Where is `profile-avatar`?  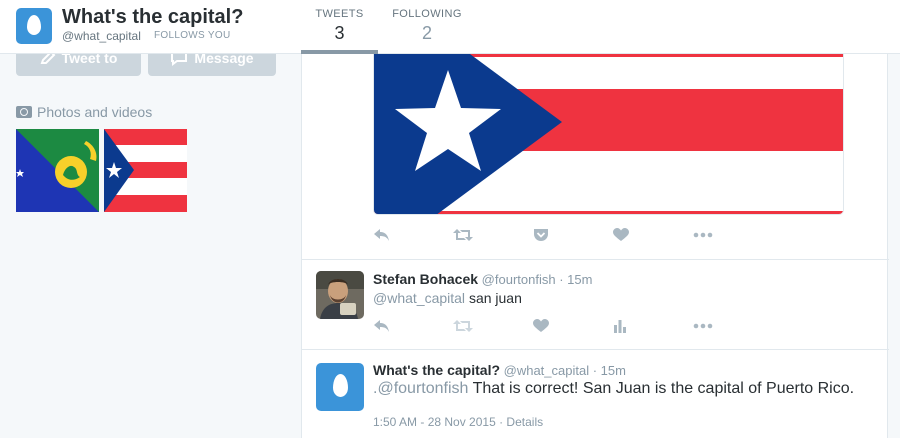
profile-avatar is located at coordinates (34, 26).